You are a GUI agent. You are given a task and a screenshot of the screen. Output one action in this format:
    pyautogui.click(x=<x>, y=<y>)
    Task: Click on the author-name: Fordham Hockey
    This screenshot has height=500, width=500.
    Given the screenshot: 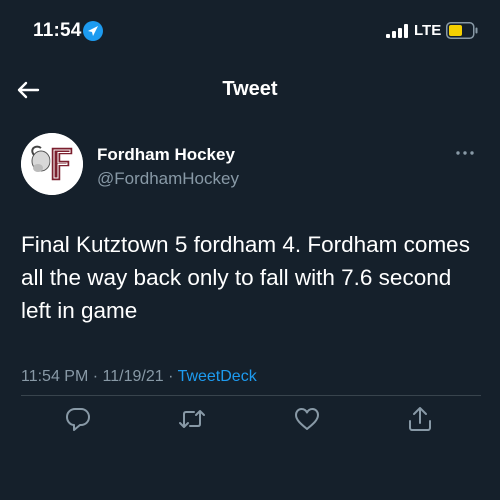 What is the action you would take?
    pyautogui.click(x=166, y=155)
    